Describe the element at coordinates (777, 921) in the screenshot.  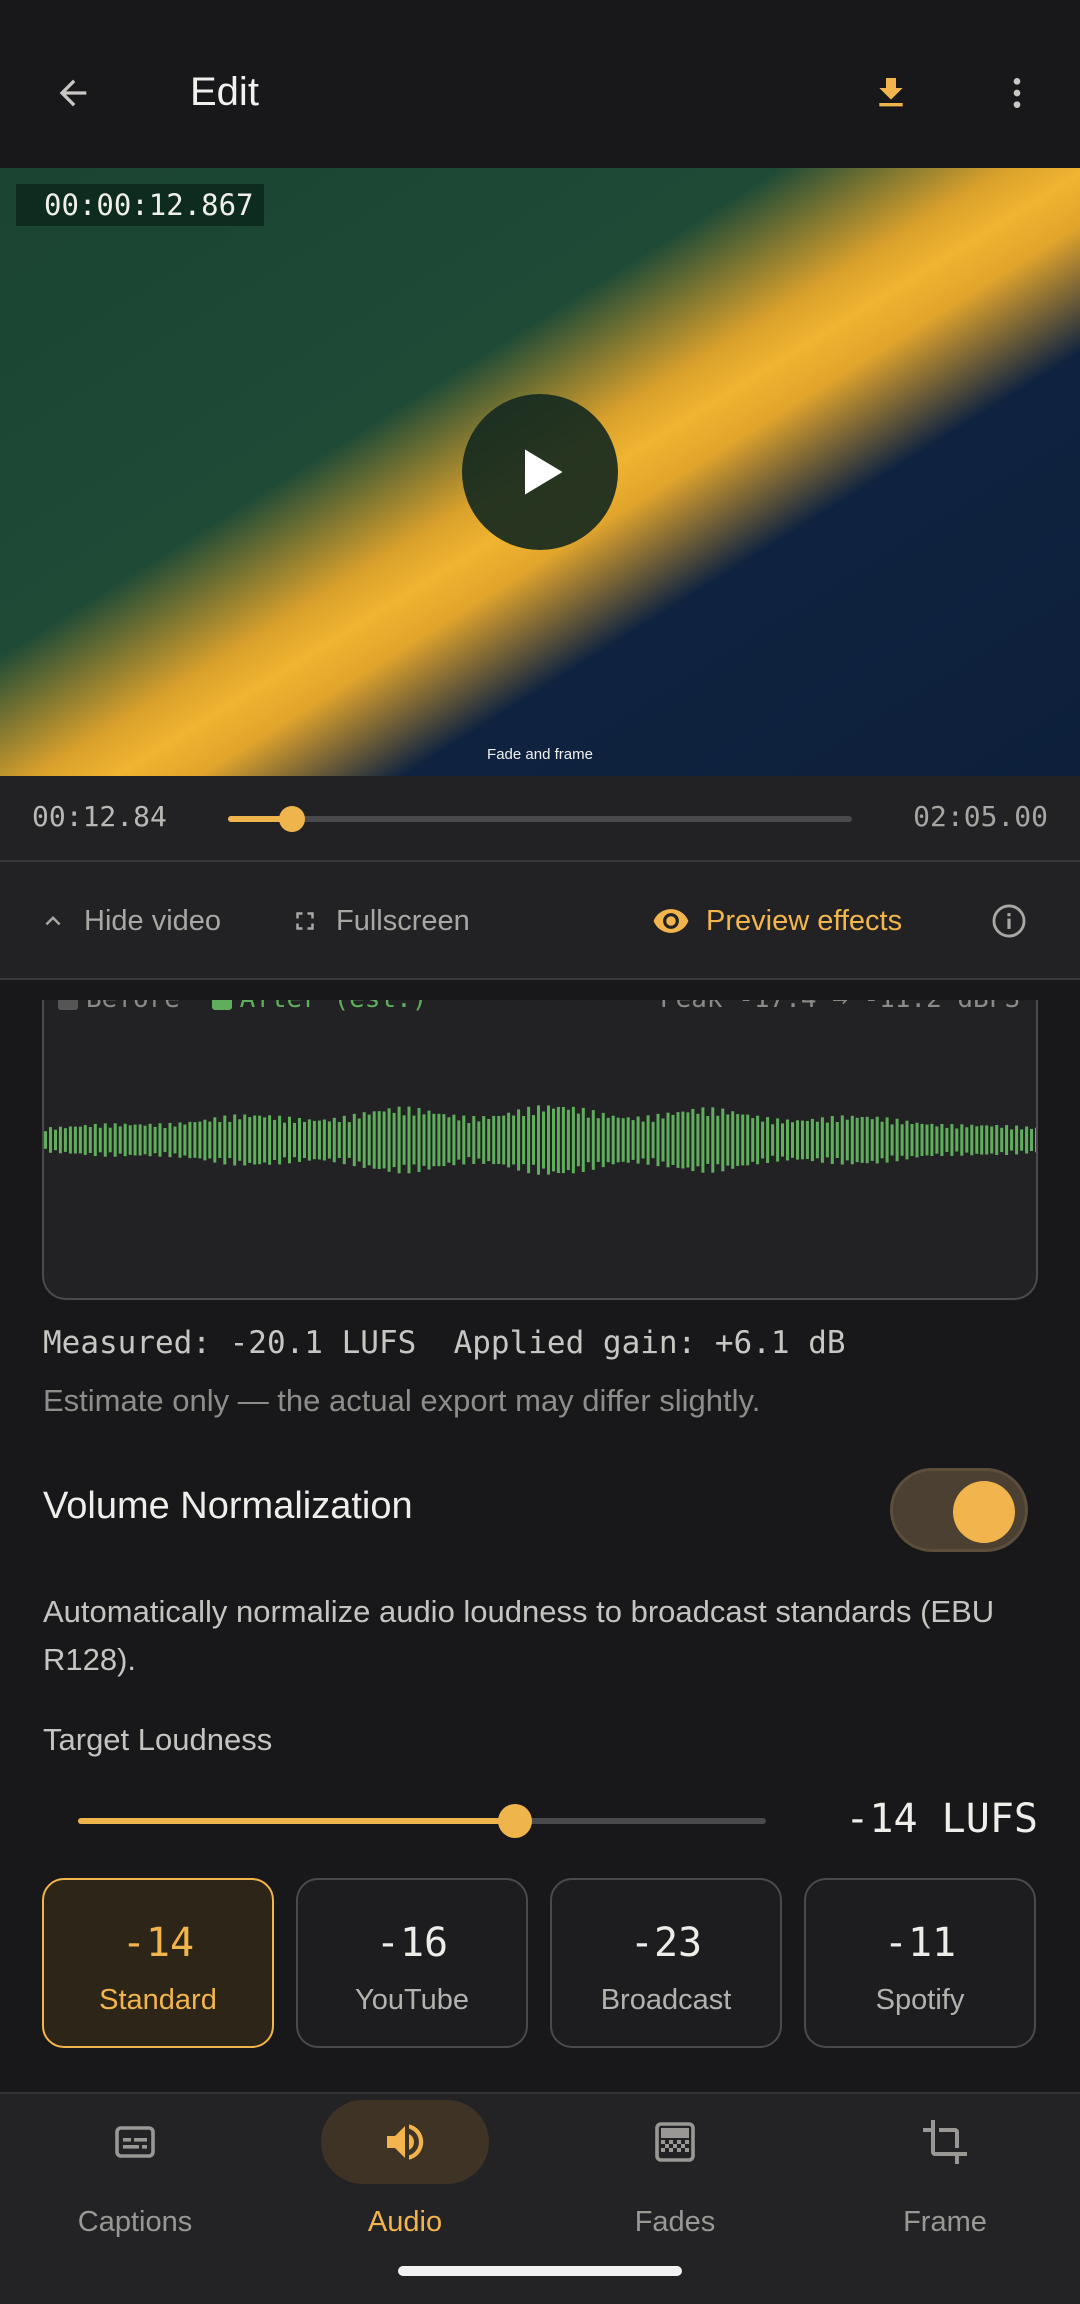
I see `preview-effects-button: Preview effects` at that location.